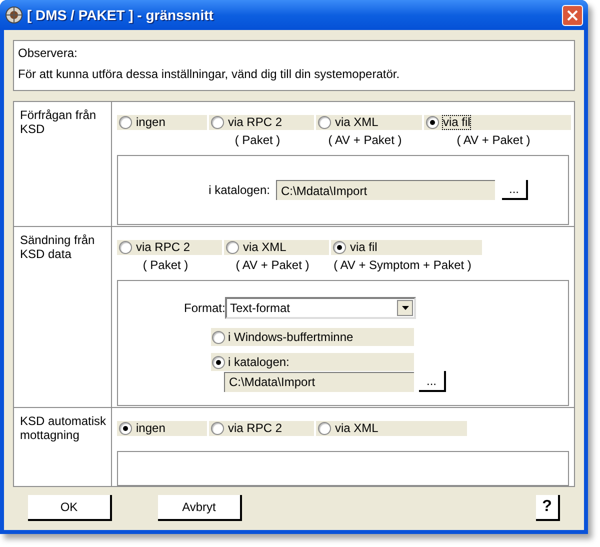 Image resolution: width=600 pixels, height=547 pixels. What do you see at coordinates (239, 190) in the screenshot?
I see `field-label: i katalogen:` at bounding box center [239, 190].